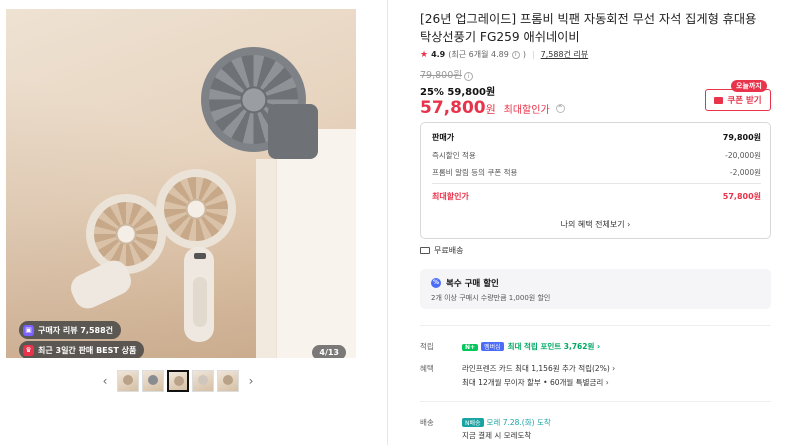 The height and width of the screenshot is (445, 800). What do you see at coordinates (492, 346) in the screenshot?
I see `membership-badge: 멤버십` at bounding box center [492, 346].